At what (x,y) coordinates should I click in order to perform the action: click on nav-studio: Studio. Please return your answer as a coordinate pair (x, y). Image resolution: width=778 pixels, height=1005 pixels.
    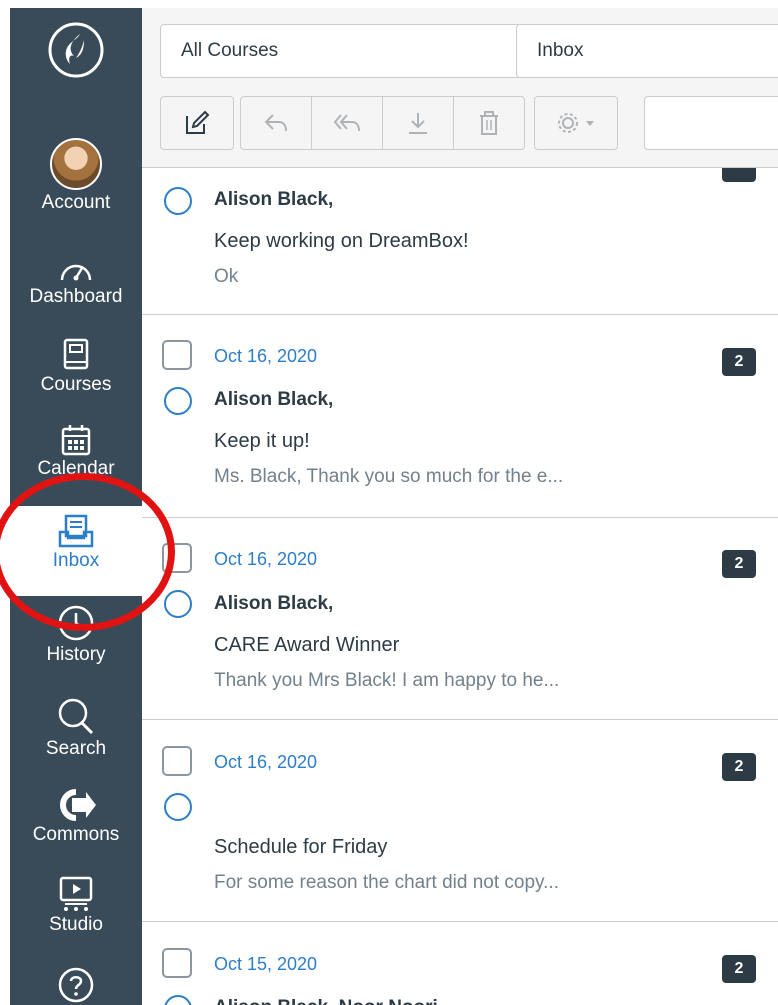
    Looking at the image, I should click on (76, 906).